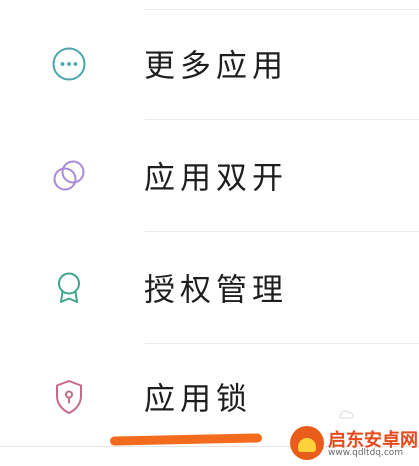  What do you see at coordinates (69, 64) in the screenshot?
I see `more-circle-icon` at bounding box center [69, 64].